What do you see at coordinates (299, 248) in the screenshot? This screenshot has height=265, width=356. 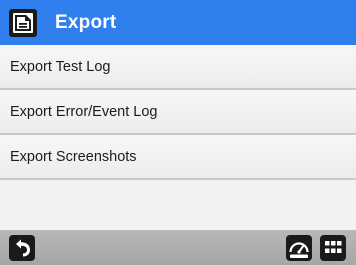 I see `gauge-icon` at bounding box center [299, 248].